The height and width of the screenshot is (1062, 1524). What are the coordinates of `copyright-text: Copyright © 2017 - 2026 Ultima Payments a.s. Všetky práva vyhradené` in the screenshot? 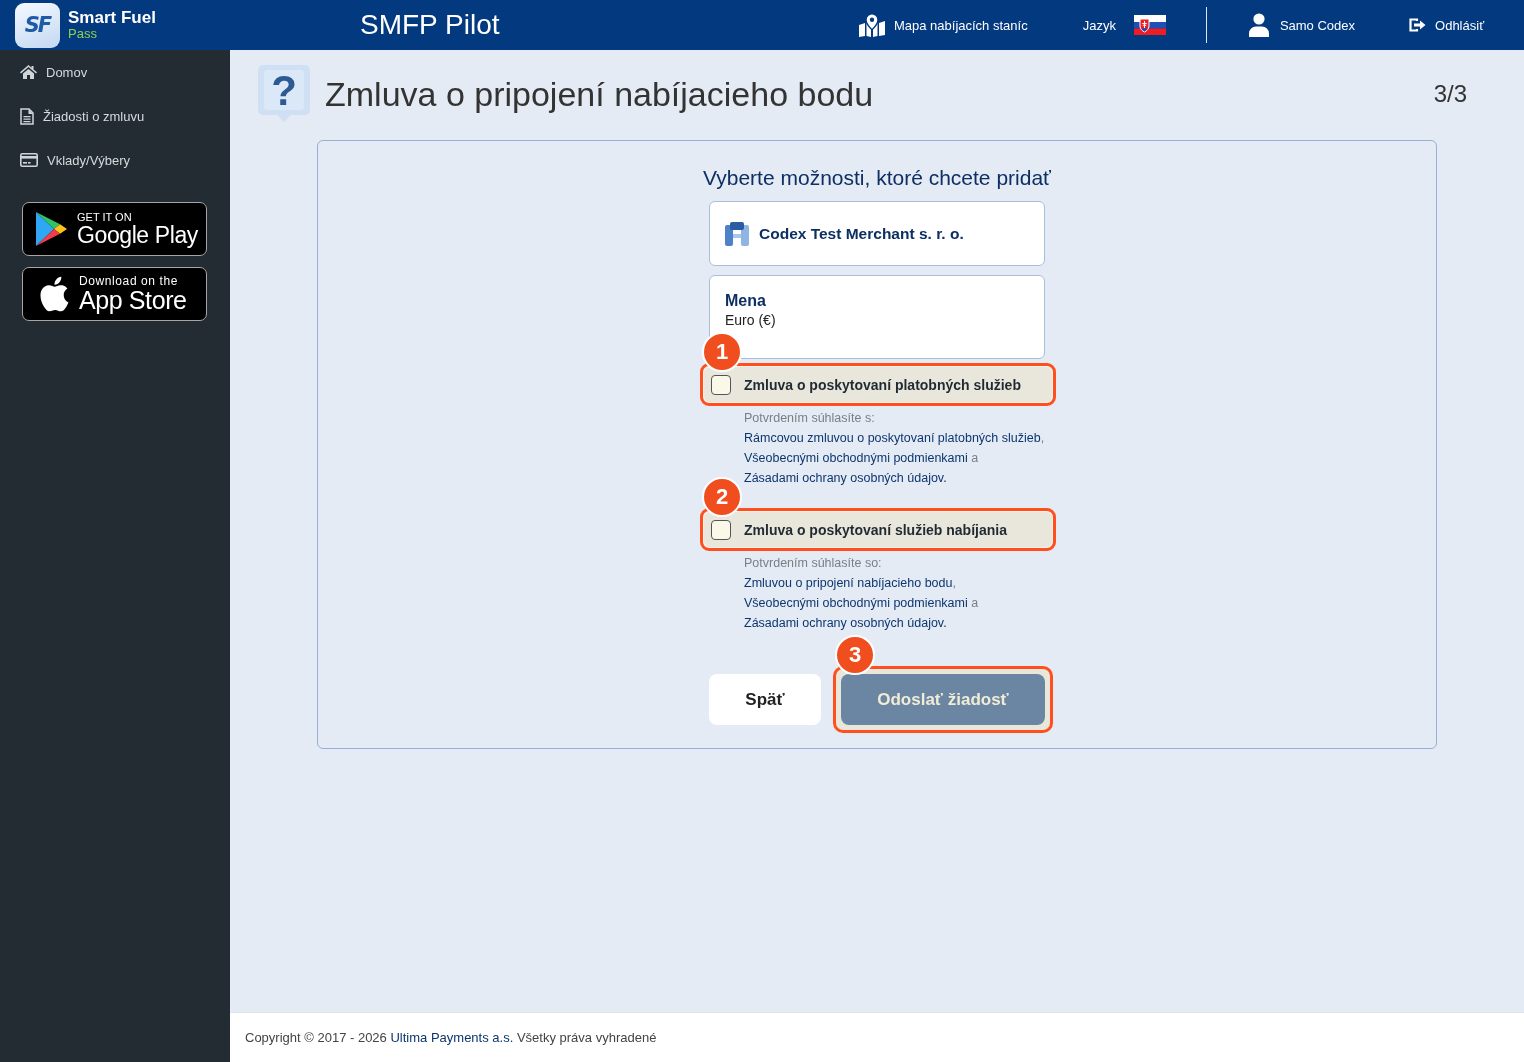 It's located at (451, 1037).